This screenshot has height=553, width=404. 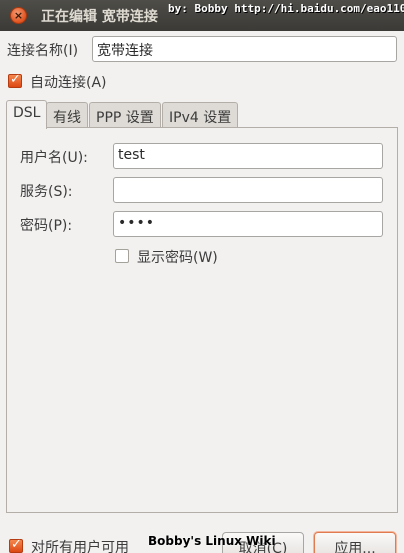 I want to click on password-label: 密码(P):, so click(x=46, y=226).